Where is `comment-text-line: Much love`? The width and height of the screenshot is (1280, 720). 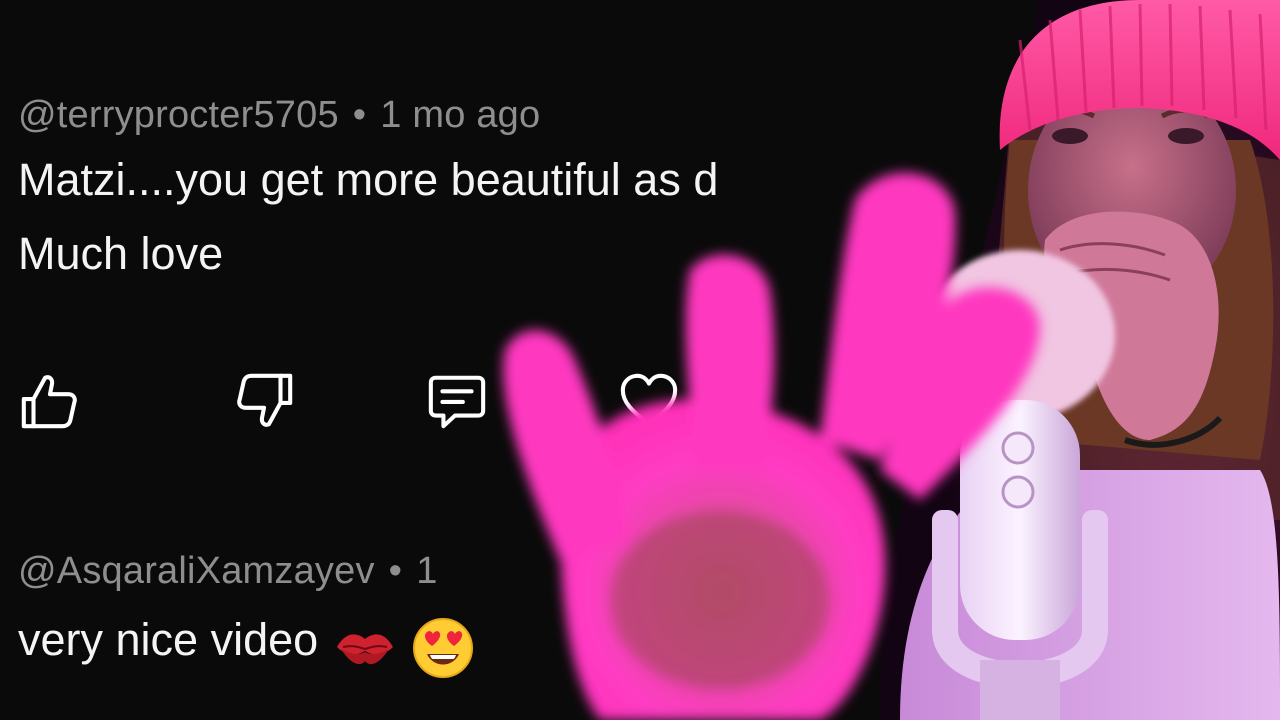
comment-text-line: Much love is located at coordinates (121, 253).